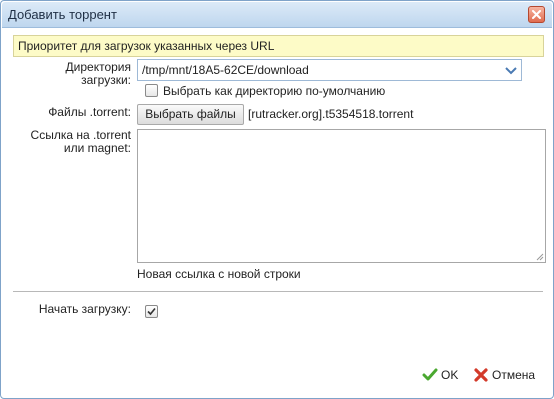 This screenshot has height=399, width=554. Describe the element at coordinates (450, 375) in the screenshot. I see `ok-button-label: OK` at that location.